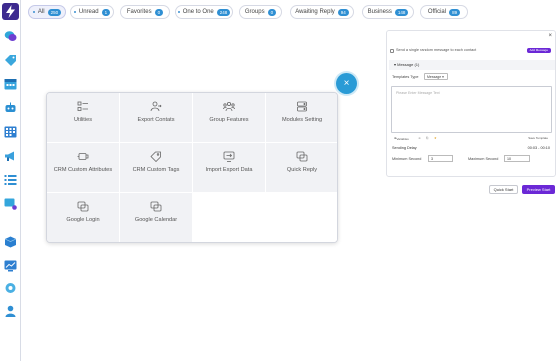 The image size is (560, 361). What do you see at coordinates (302, 156) in the screenshot?
I see `quick-reply-icon` at bounding box center [302, 156].